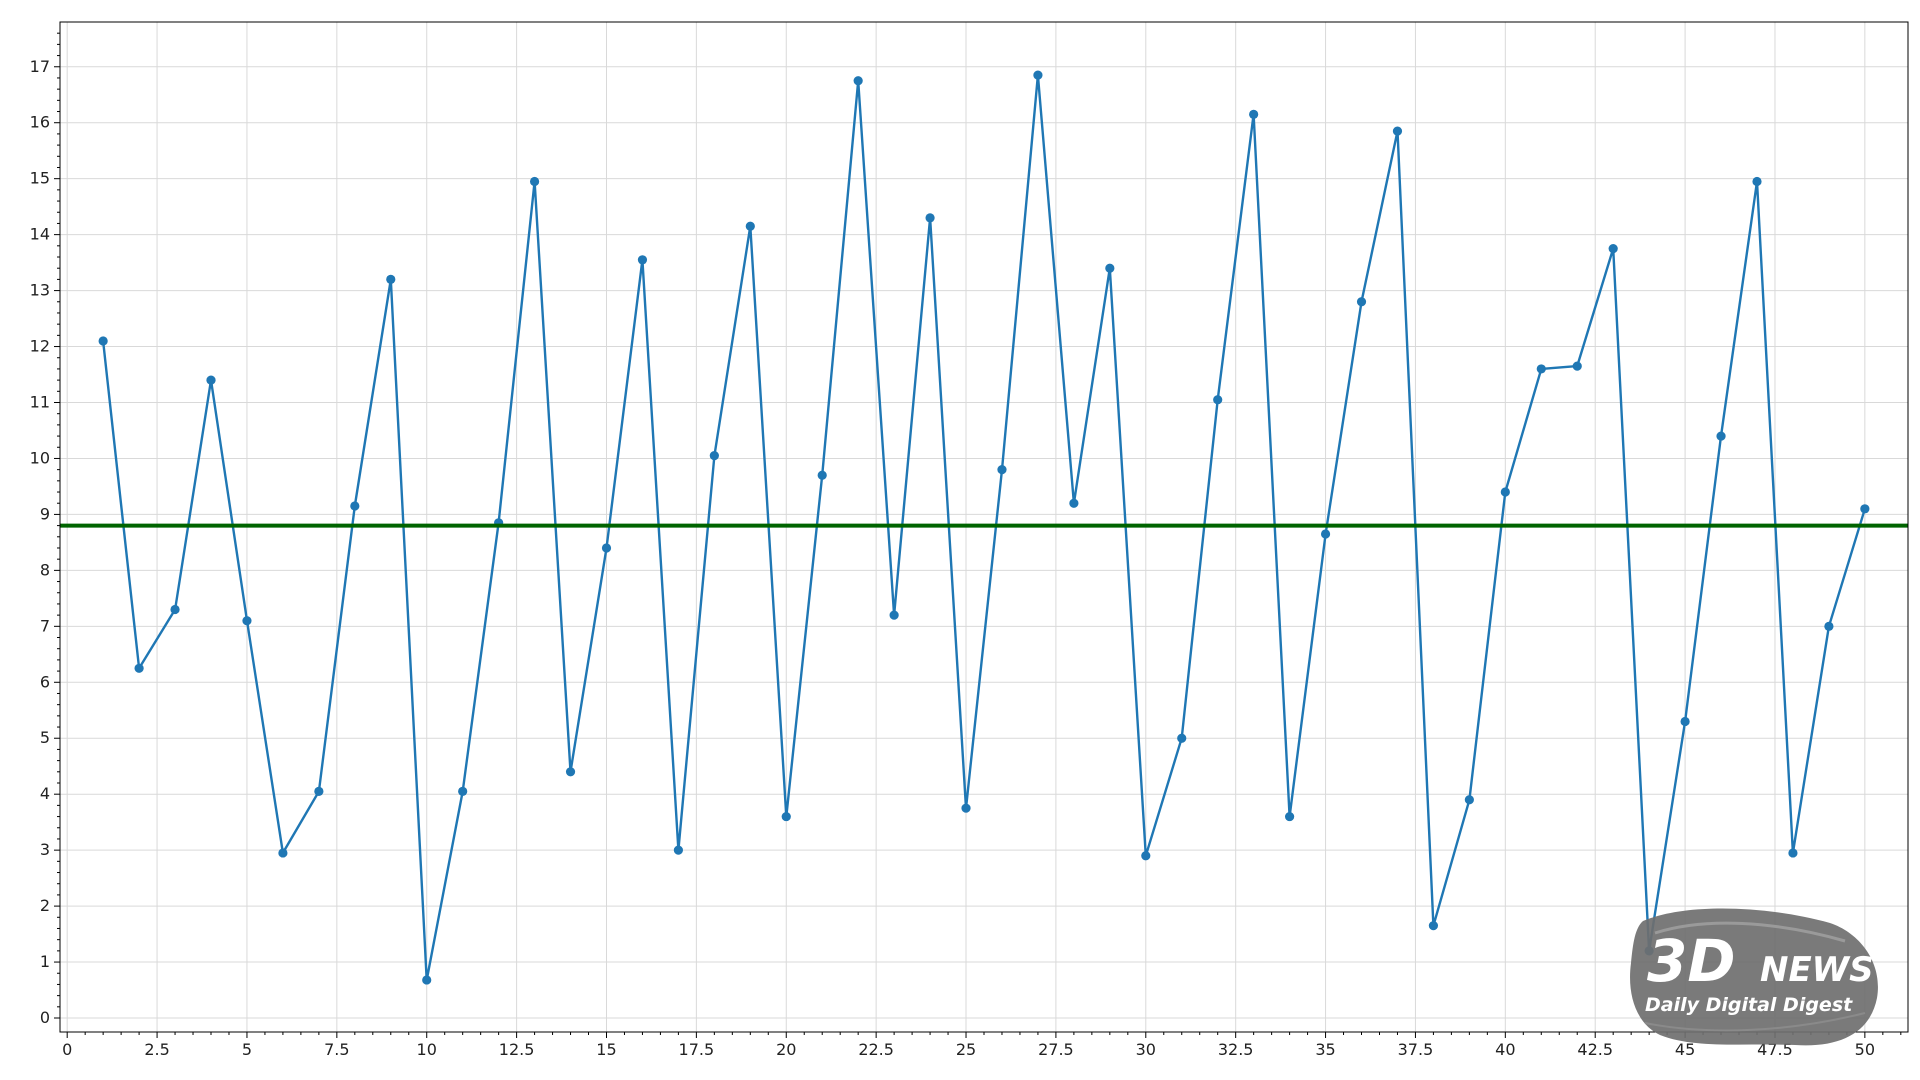  What do you see at coordinates (1595, 1049) in the screenshot?
I see `x-tick-label: 42.5` at bounding box center [1595, 1049].